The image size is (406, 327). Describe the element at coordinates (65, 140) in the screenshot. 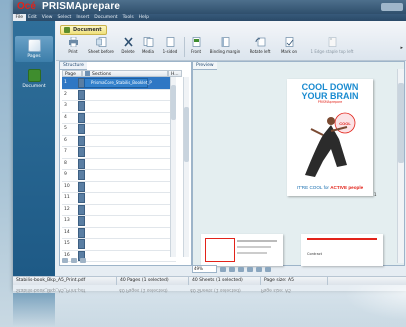

I see `page-number: 6` at that location.